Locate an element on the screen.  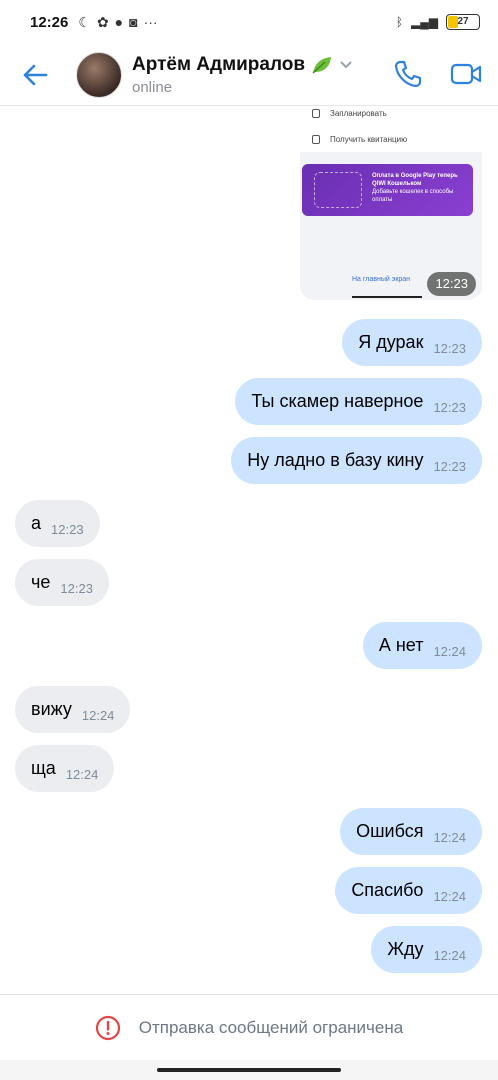
image-divider is located at coordinates (387, 297).